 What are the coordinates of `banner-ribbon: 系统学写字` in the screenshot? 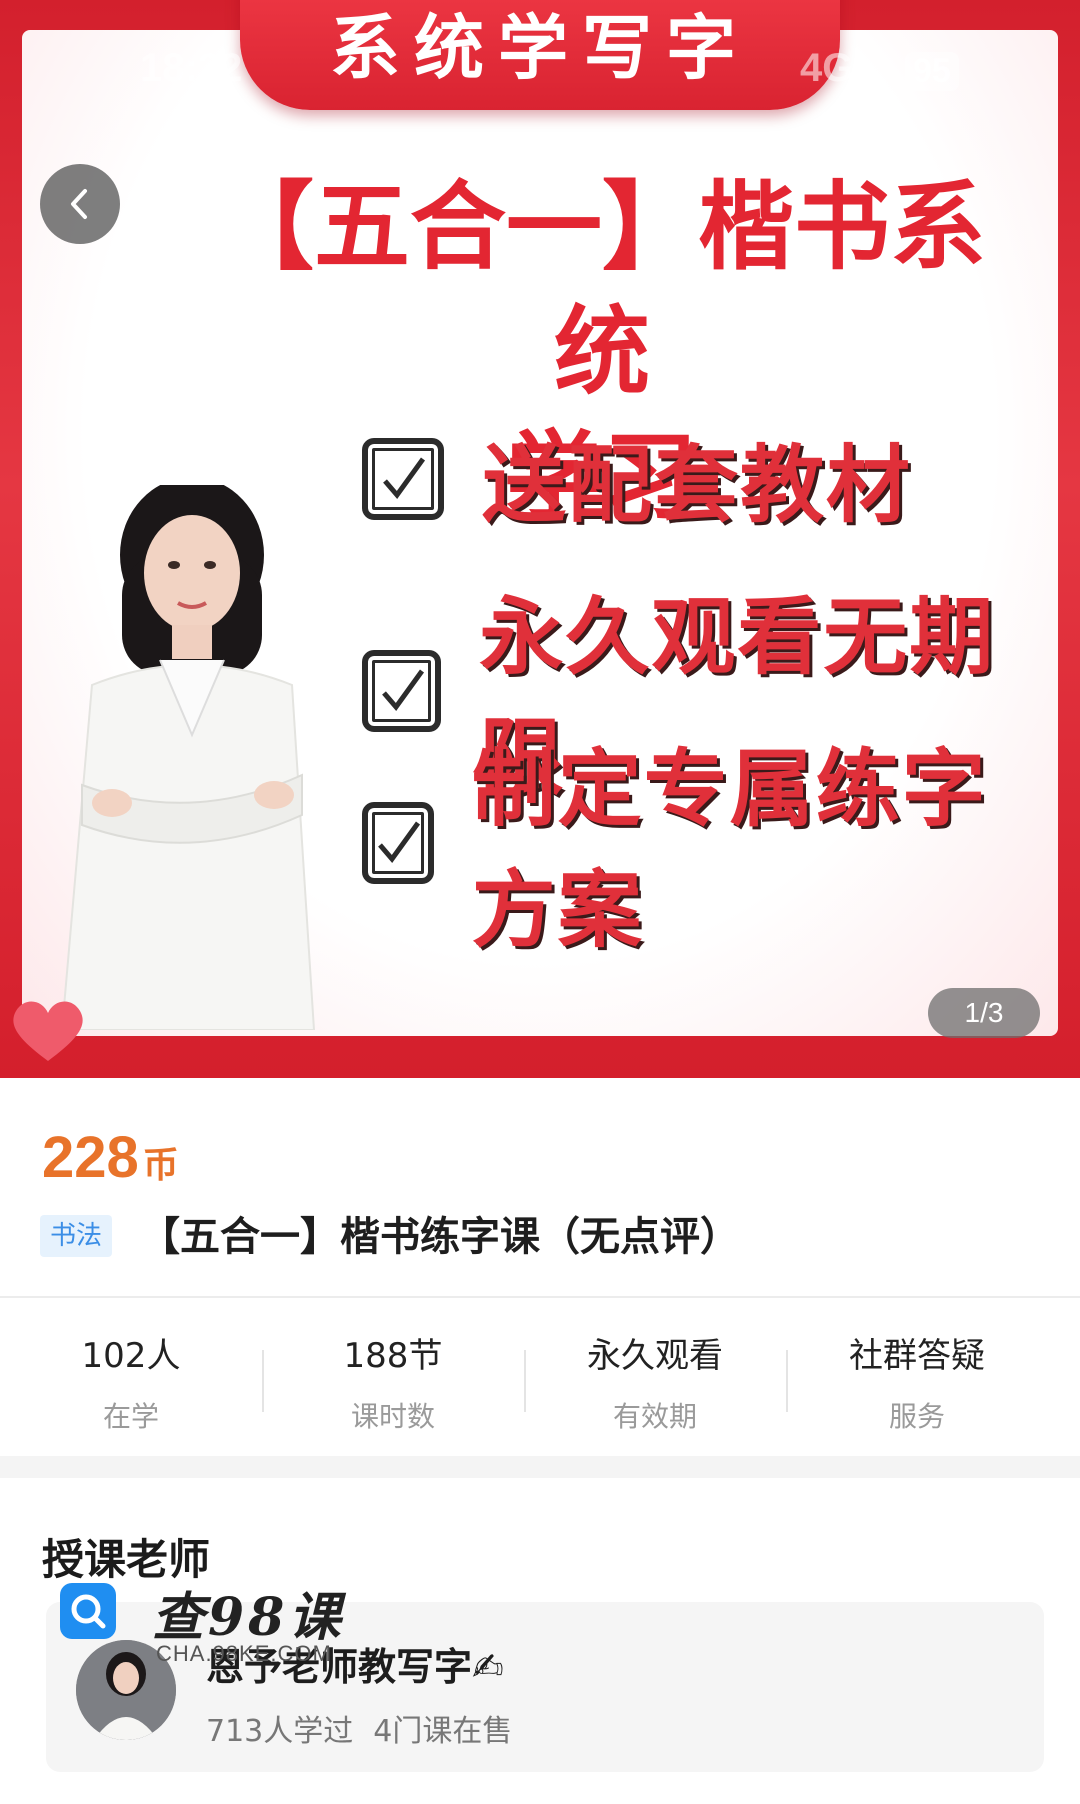 It's located at (540, 55).